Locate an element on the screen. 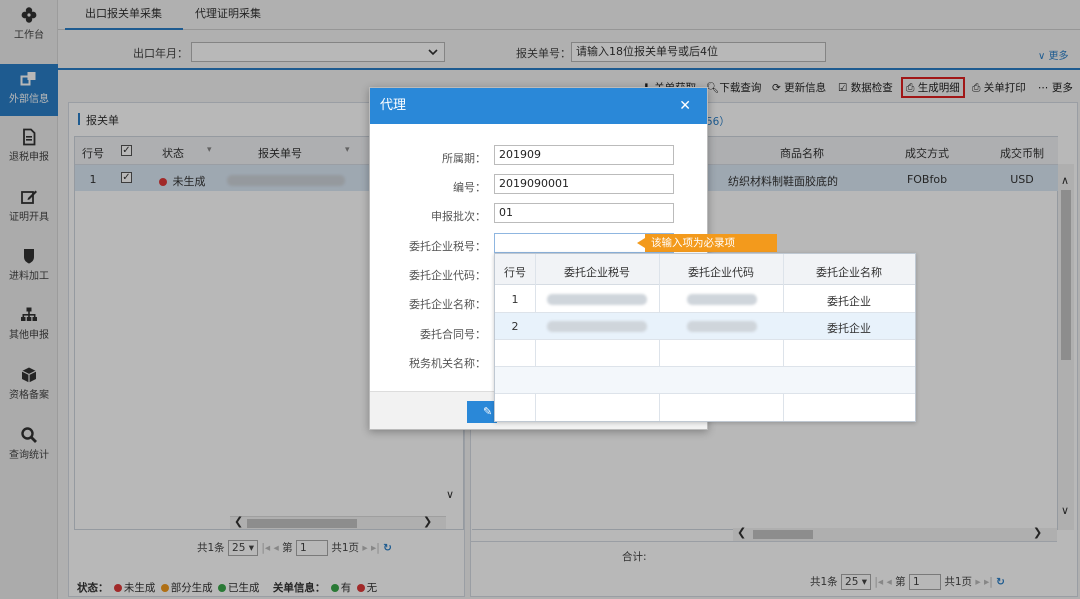  dd-header-row-number: 行号 is located at coordinates (515, 272).